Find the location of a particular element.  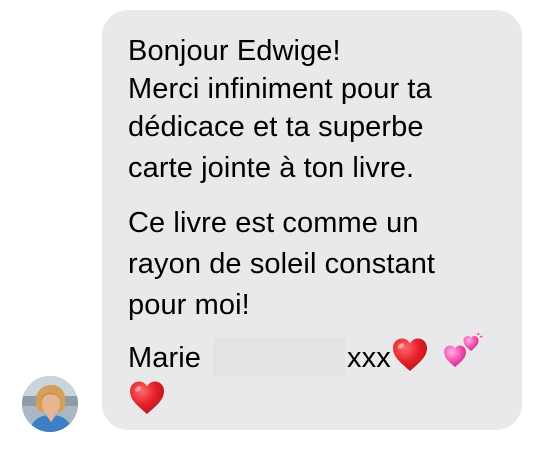

person-photo-avatar is located at coordinates (50, 404).